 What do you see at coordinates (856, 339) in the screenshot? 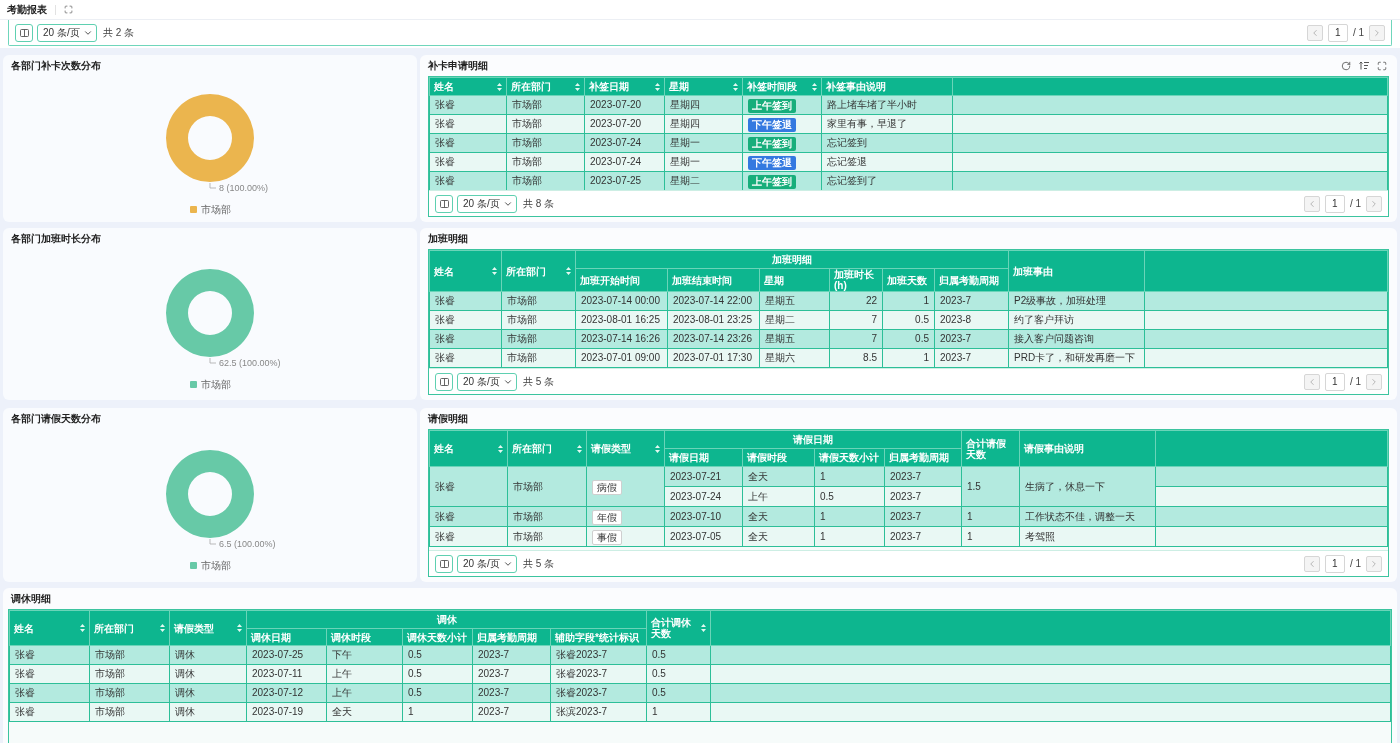
I see `table-cell: 7` at bounding box center [856, 339].